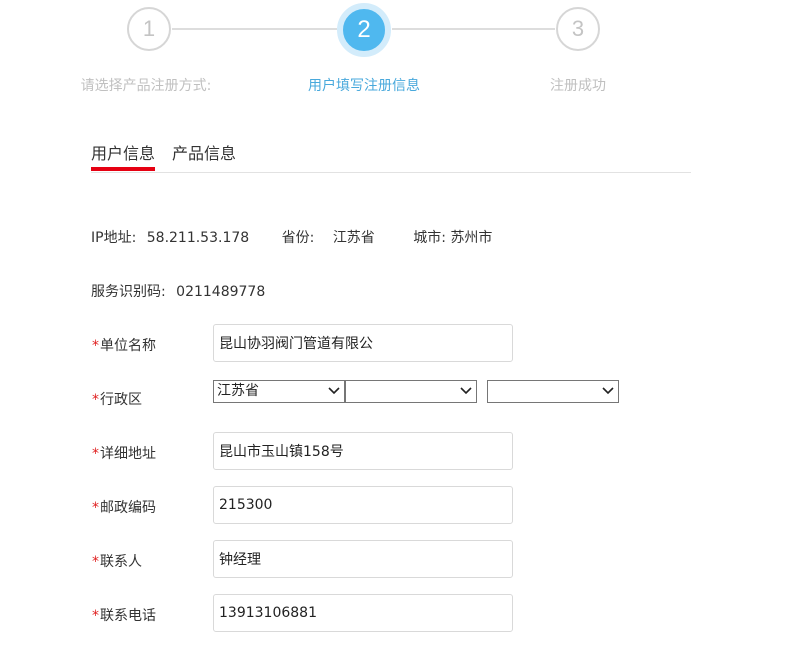 The height and width of the screenshot is (651, 811). Describe the element at coordinates (279, 391) in the screenshot. I see `province-select: 江苏省` at that location.